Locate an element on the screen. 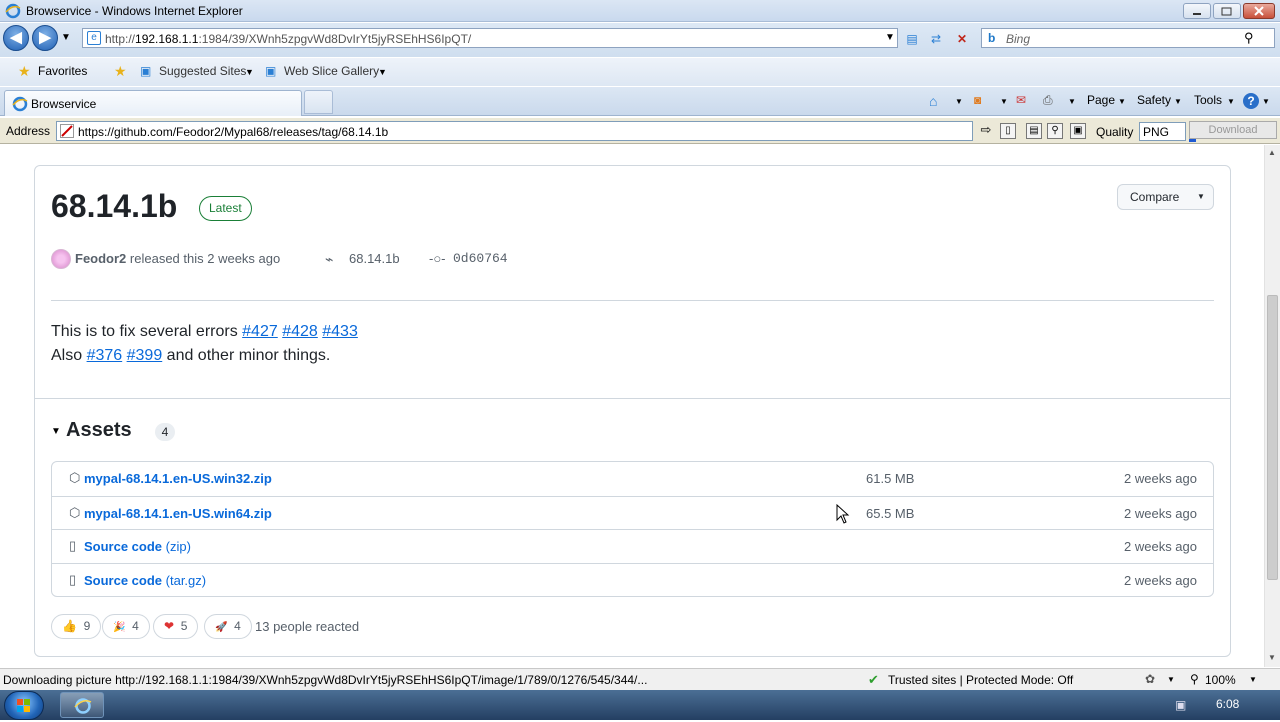 The height and width of the screenshot is (722, 1280). close-window-button is located at coordinates (1259, 11).